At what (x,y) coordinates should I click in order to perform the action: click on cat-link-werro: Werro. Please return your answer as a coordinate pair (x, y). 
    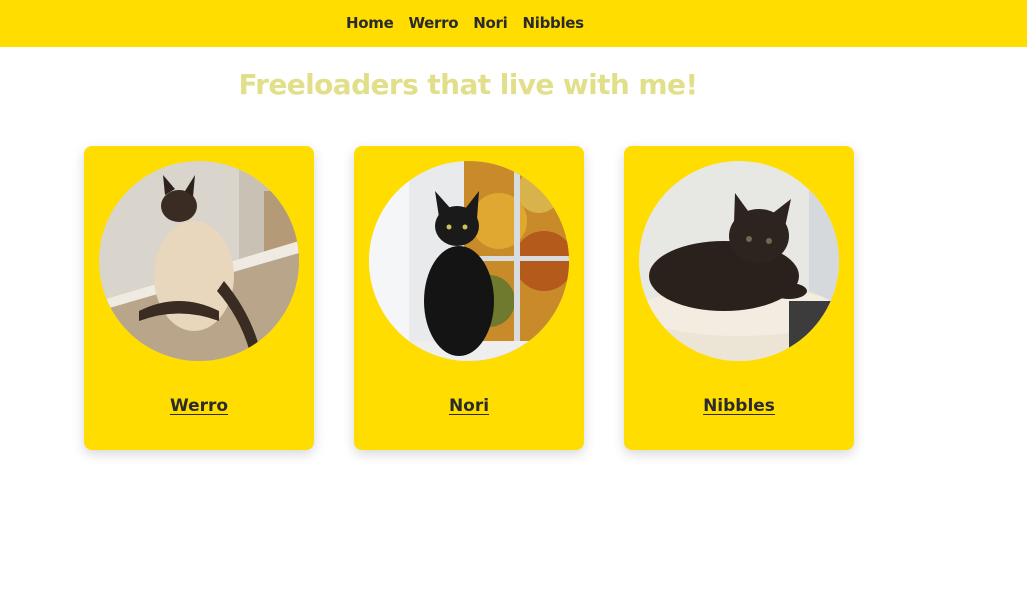
    Looking at the image, I should click on (199, 406).